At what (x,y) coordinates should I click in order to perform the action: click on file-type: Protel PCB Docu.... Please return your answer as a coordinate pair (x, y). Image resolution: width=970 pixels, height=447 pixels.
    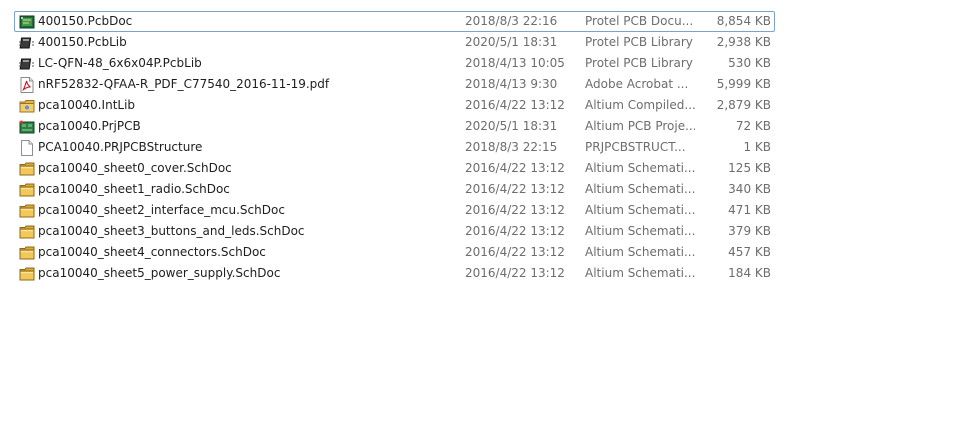
    Looking at the image, I should click on (639, 21).